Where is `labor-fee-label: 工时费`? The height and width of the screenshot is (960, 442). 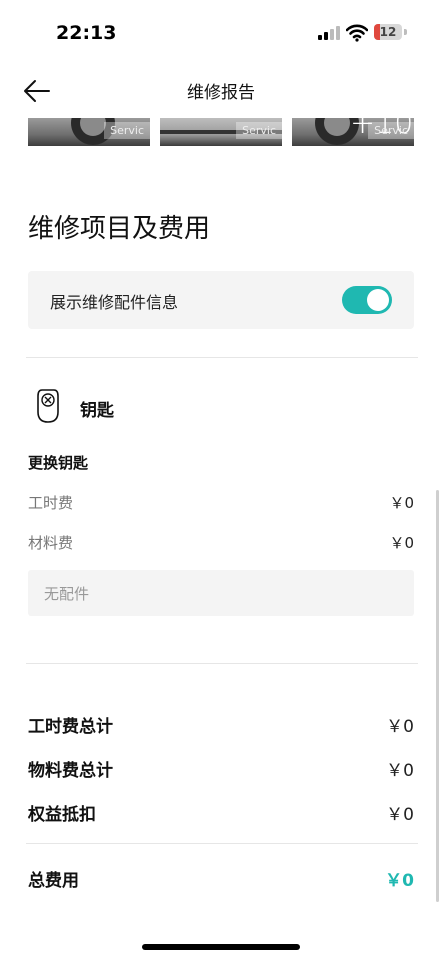 labor-fee-label: 工时费 is located at coordinates (51, 503).